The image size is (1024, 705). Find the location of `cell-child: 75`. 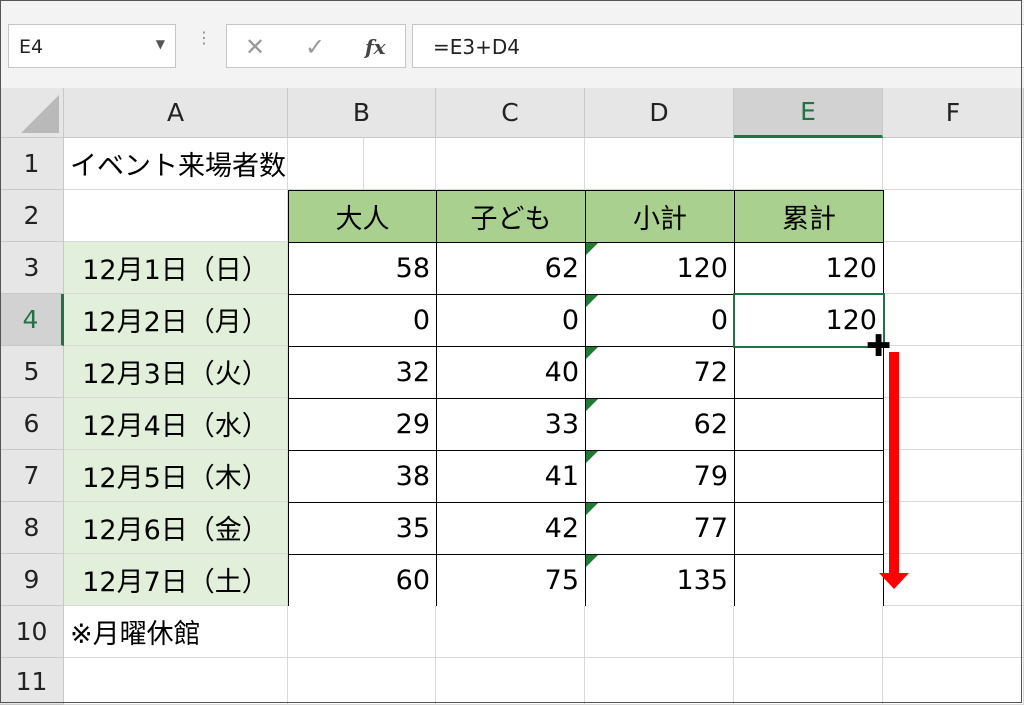

cell-child: 75 is located at coordinates (511, 580).